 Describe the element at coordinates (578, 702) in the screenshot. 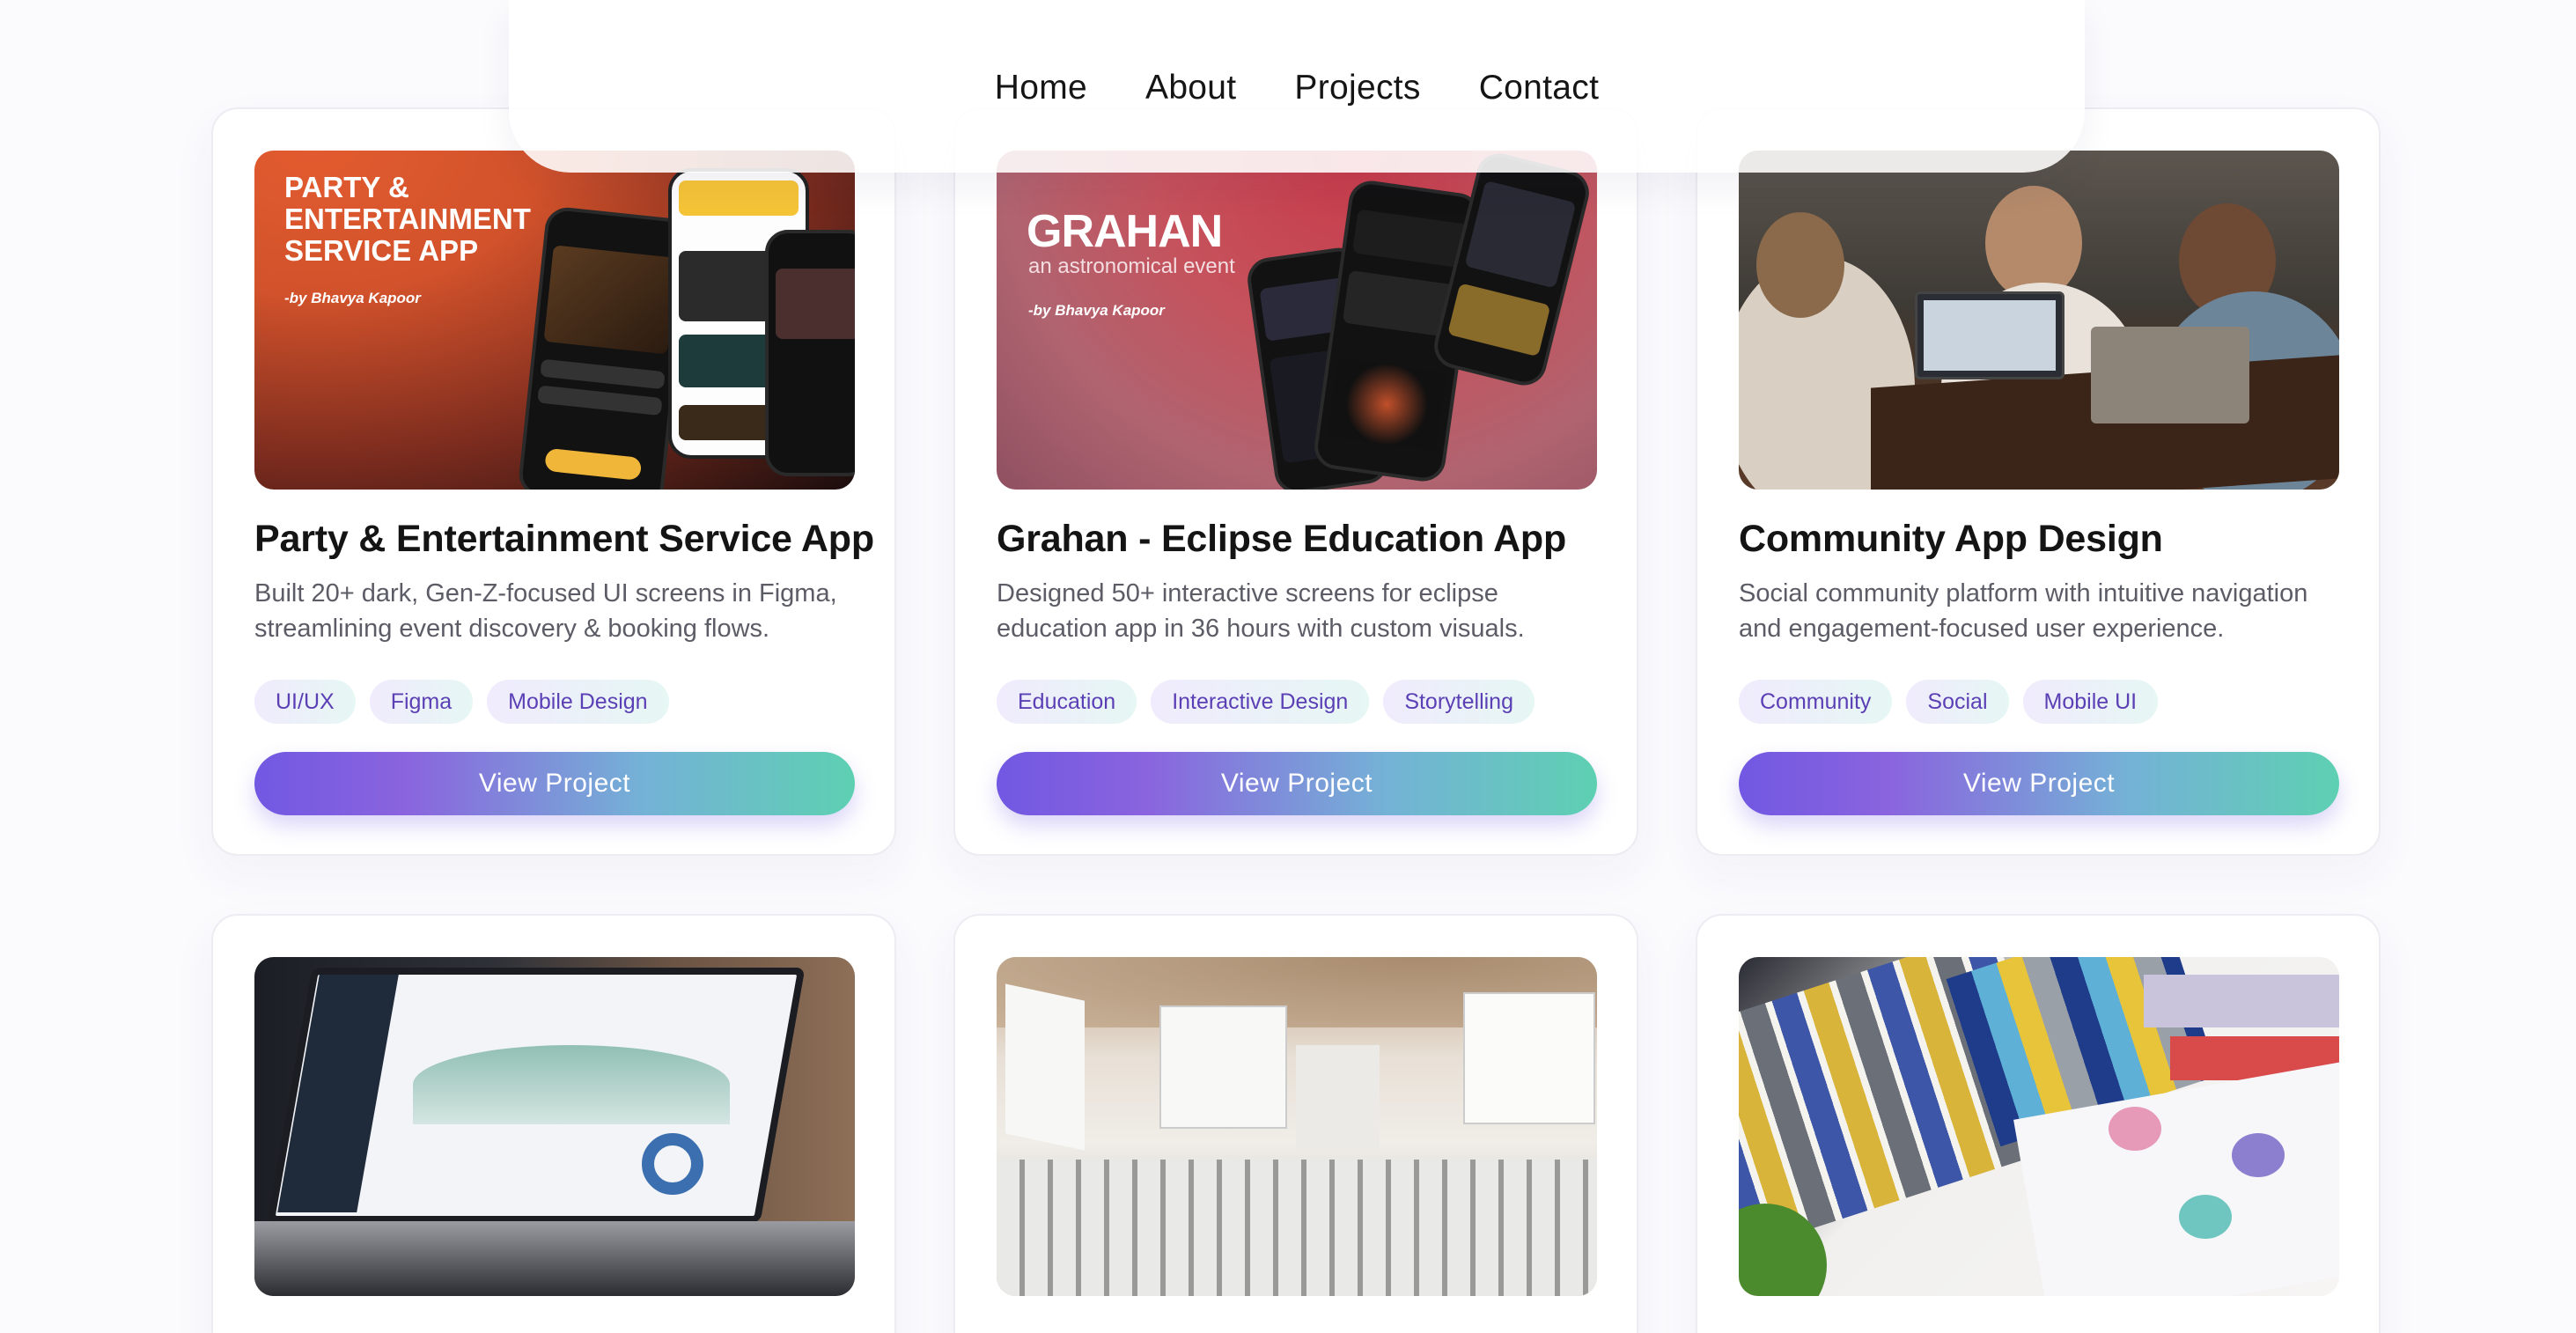

I see `tag: Mobile Design` at that location.